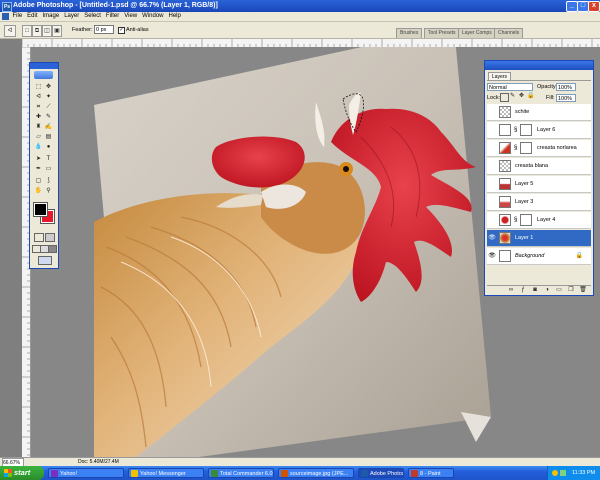  What do you see at coordinates (153, 16) in the screenshot?
I see `menu-window: Window` at bounding box center [153, 16].